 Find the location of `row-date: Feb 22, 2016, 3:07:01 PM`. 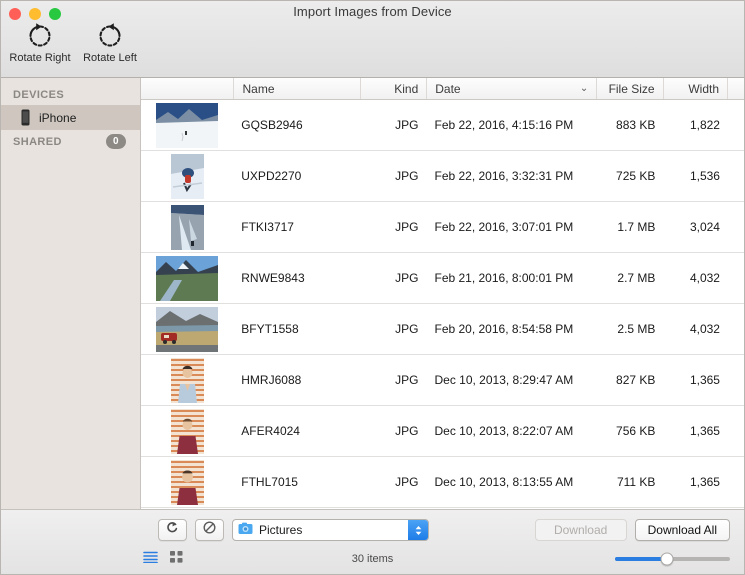

row-date: Feb 22, 2016, 3:07:01 PM is located at coordinates (504, 227).